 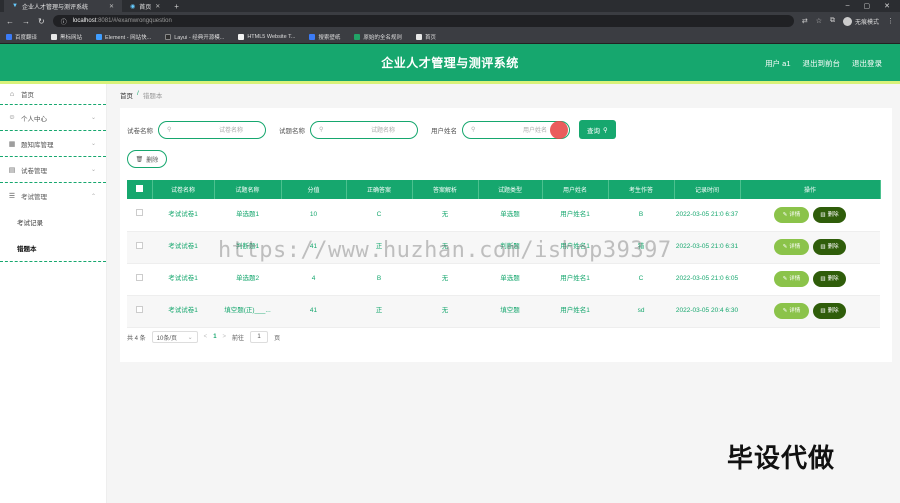 What do you see at coordinates (12, 144) in the screenshot?
I see `book-icon: ▦` at bounding box center [12, 144].